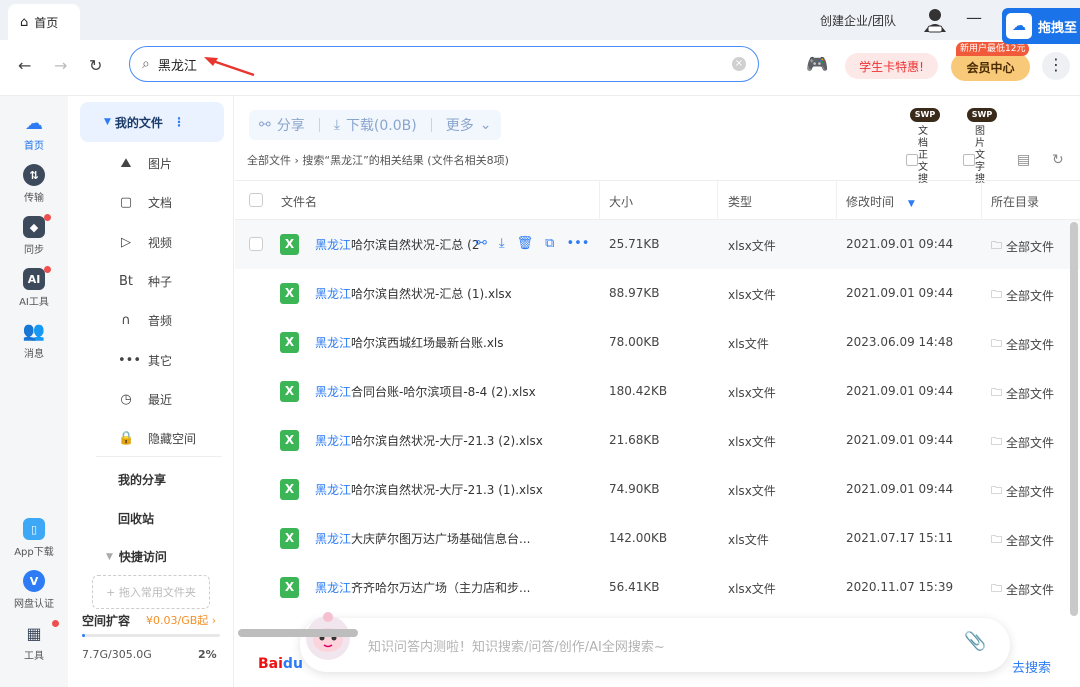  I want to click on annotation-arrow-icon, so click(229, 67).